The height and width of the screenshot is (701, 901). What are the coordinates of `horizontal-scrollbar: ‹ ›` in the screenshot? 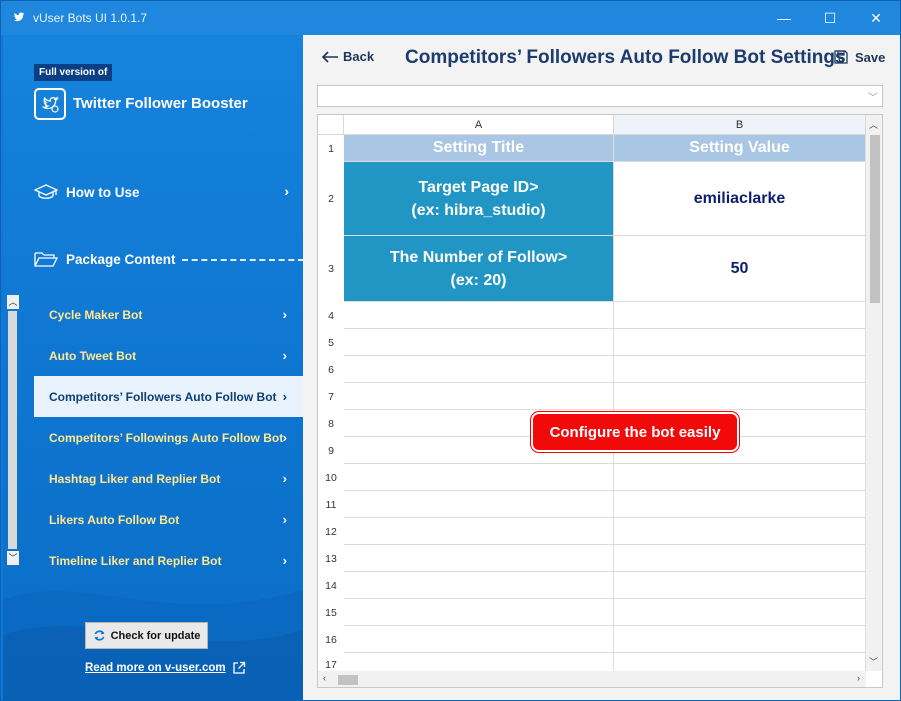 It's located at (592, 679).